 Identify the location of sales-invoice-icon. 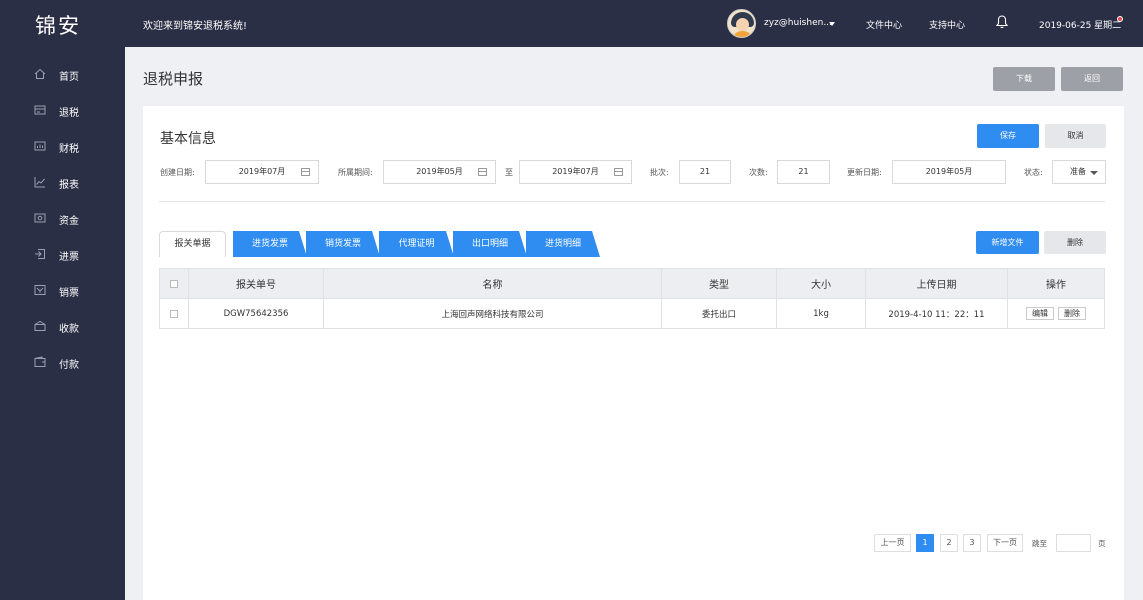
(40, 290).